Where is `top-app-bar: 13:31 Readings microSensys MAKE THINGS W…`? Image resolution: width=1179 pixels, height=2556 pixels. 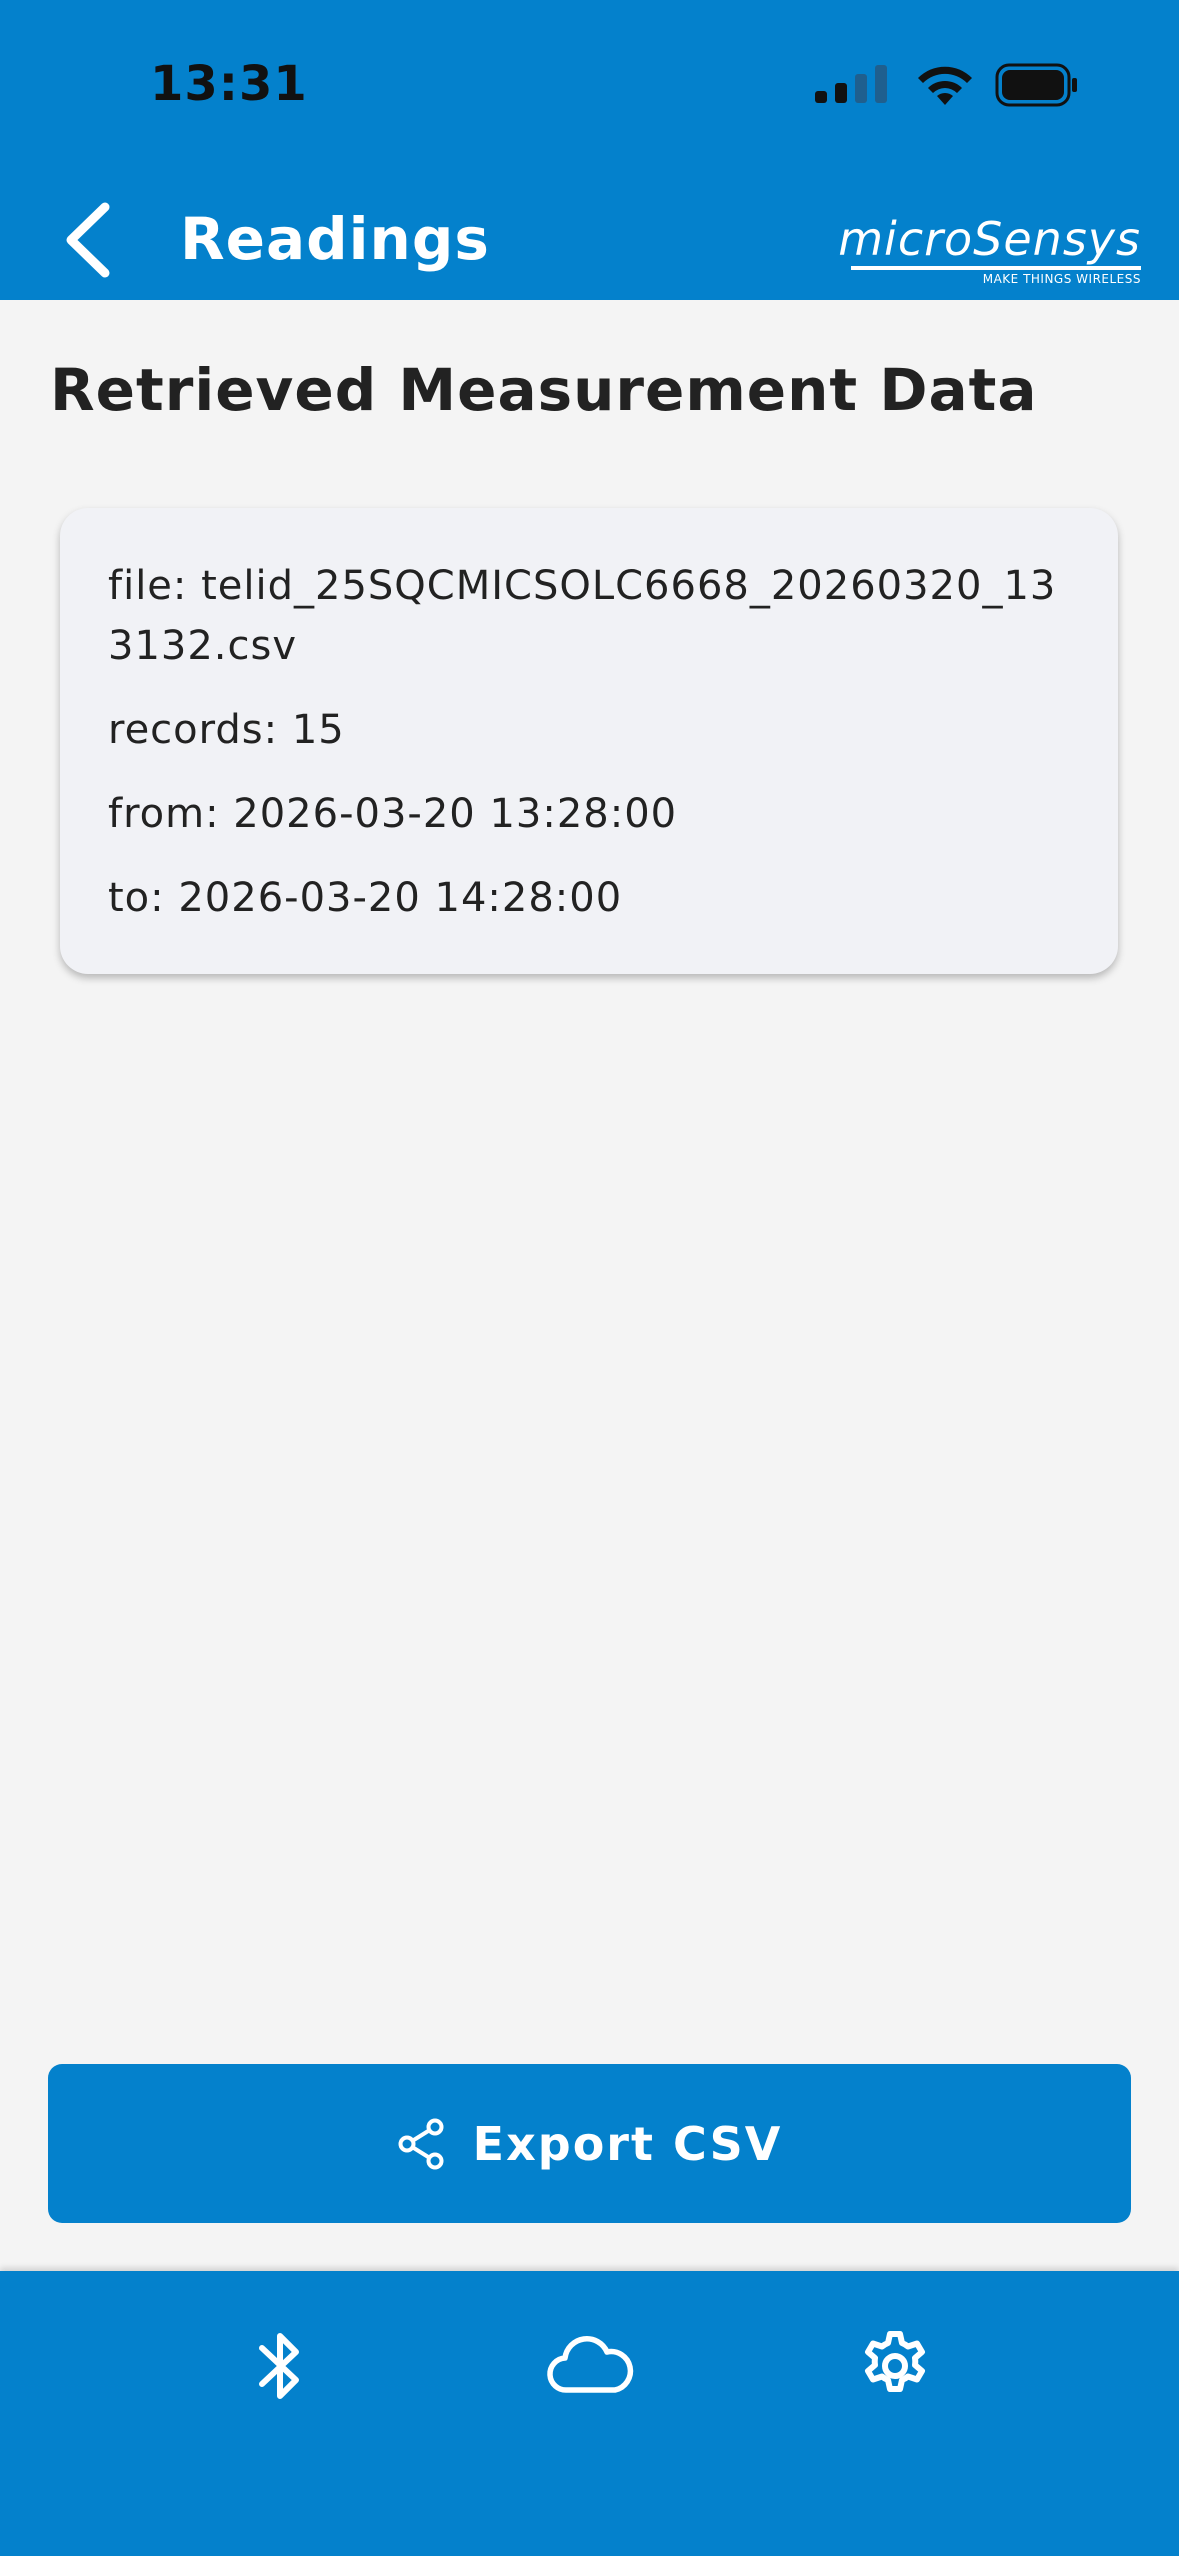 top-app-bar: 13:31 Readings microSensys MAKE THINGS W… is located at coordinates (589, 150).